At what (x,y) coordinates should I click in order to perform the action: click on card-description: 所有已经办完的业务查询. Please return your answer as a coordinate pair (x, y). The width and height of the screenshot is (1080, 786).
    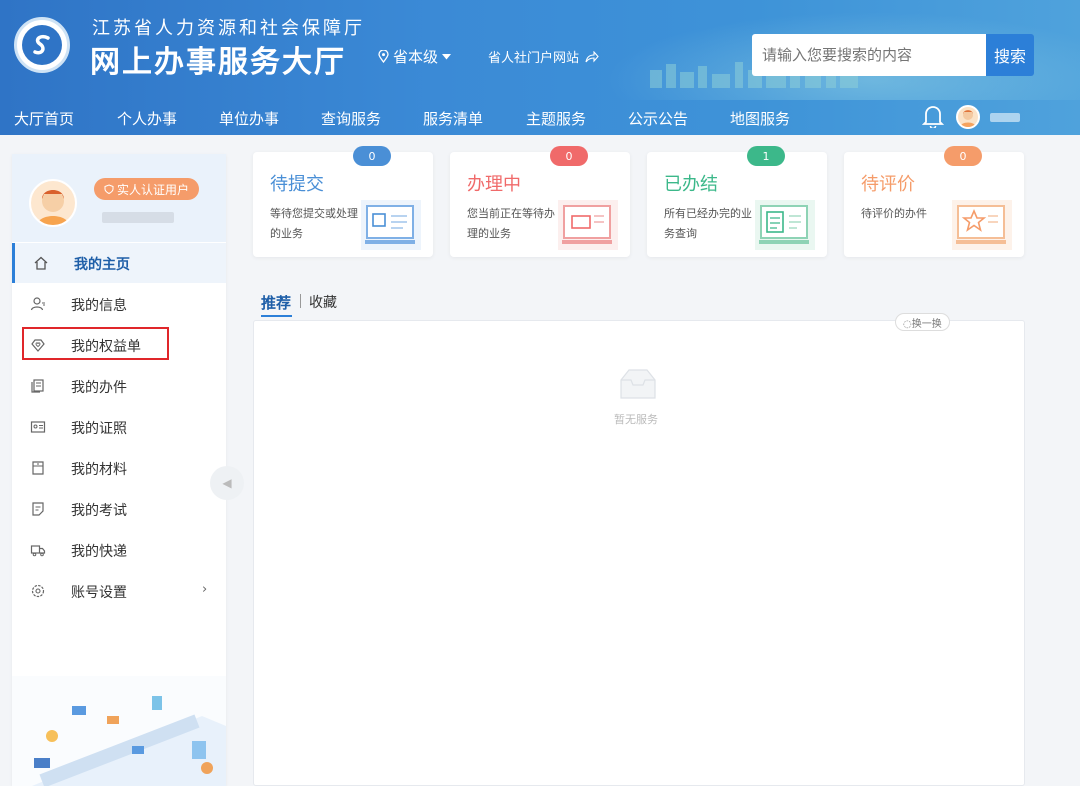
    Looking at the image, I should click on (708, 223).